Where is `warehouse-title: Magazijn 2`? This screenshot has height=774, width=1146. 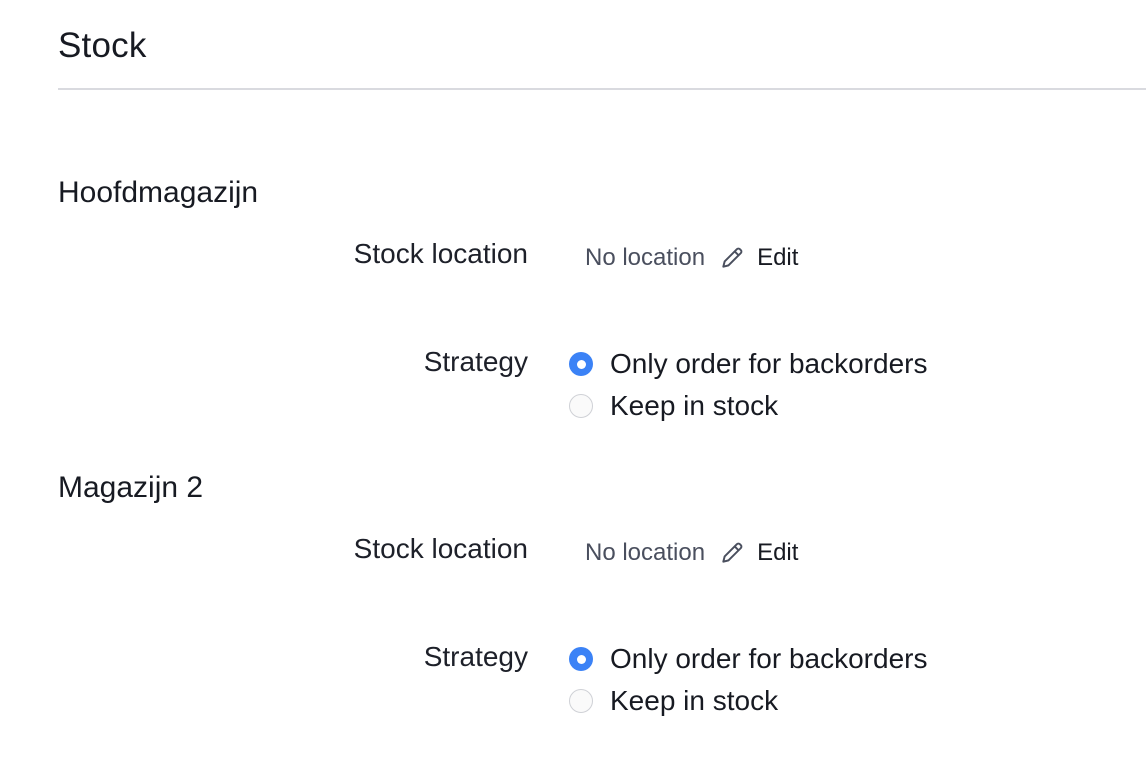
warehouse-title: Magazijn 2 is located at coordinates (131, 487).